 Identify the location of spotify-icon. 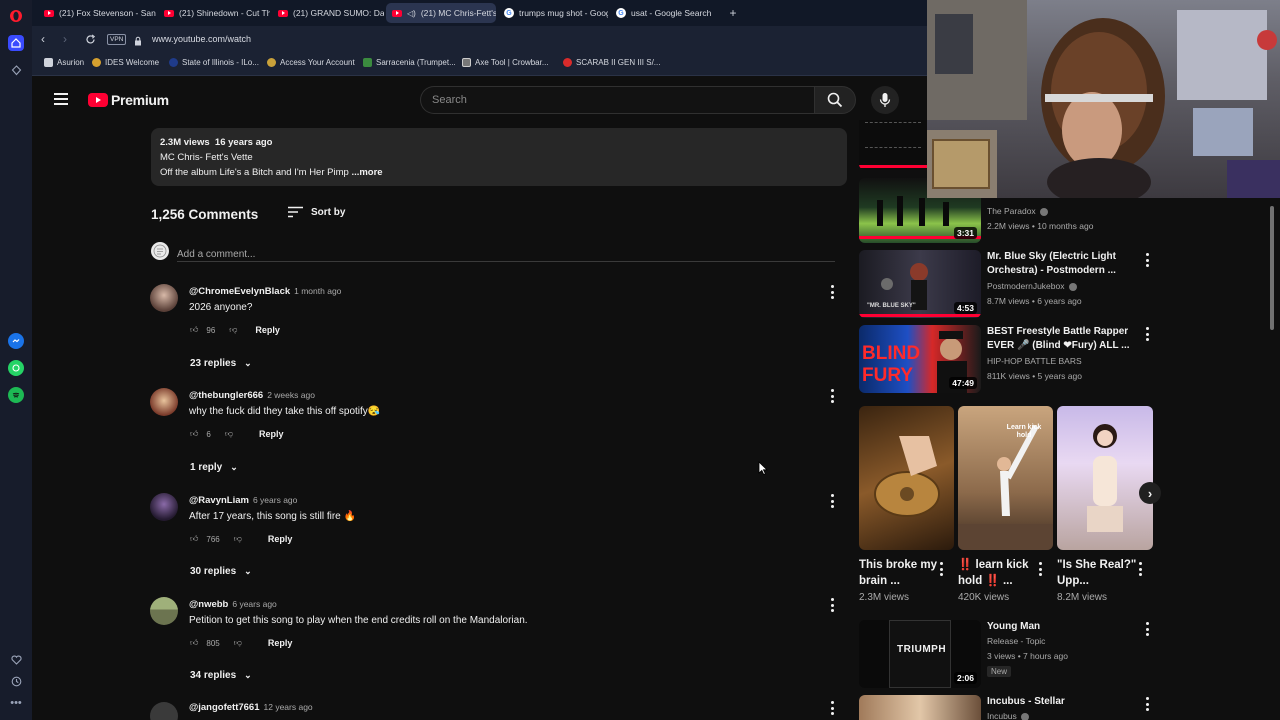
(16, 395).